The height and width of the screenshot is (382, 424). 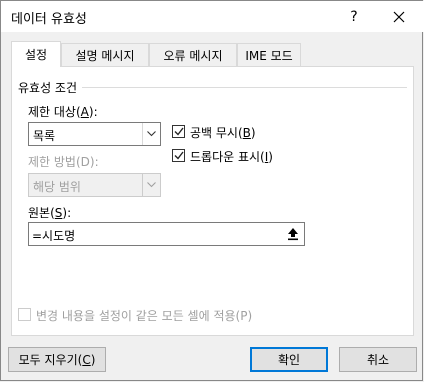 I want to click on help-icon: ?, so click(x=354, y=16).